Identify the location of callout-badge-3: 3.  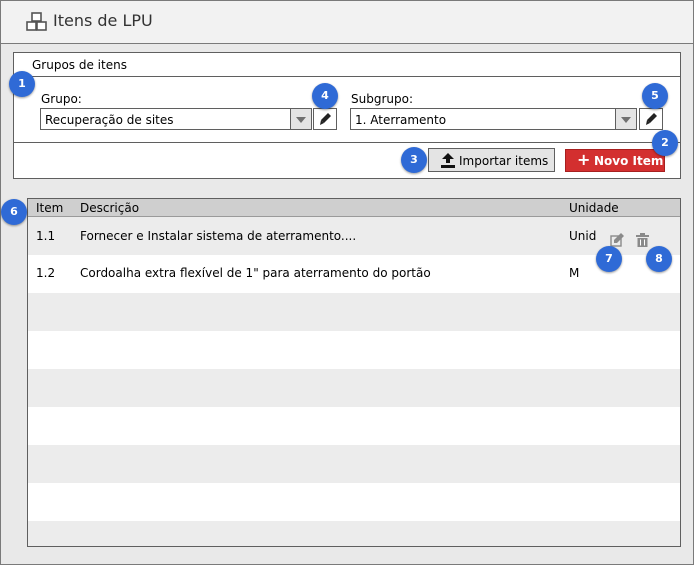
(414, 160).